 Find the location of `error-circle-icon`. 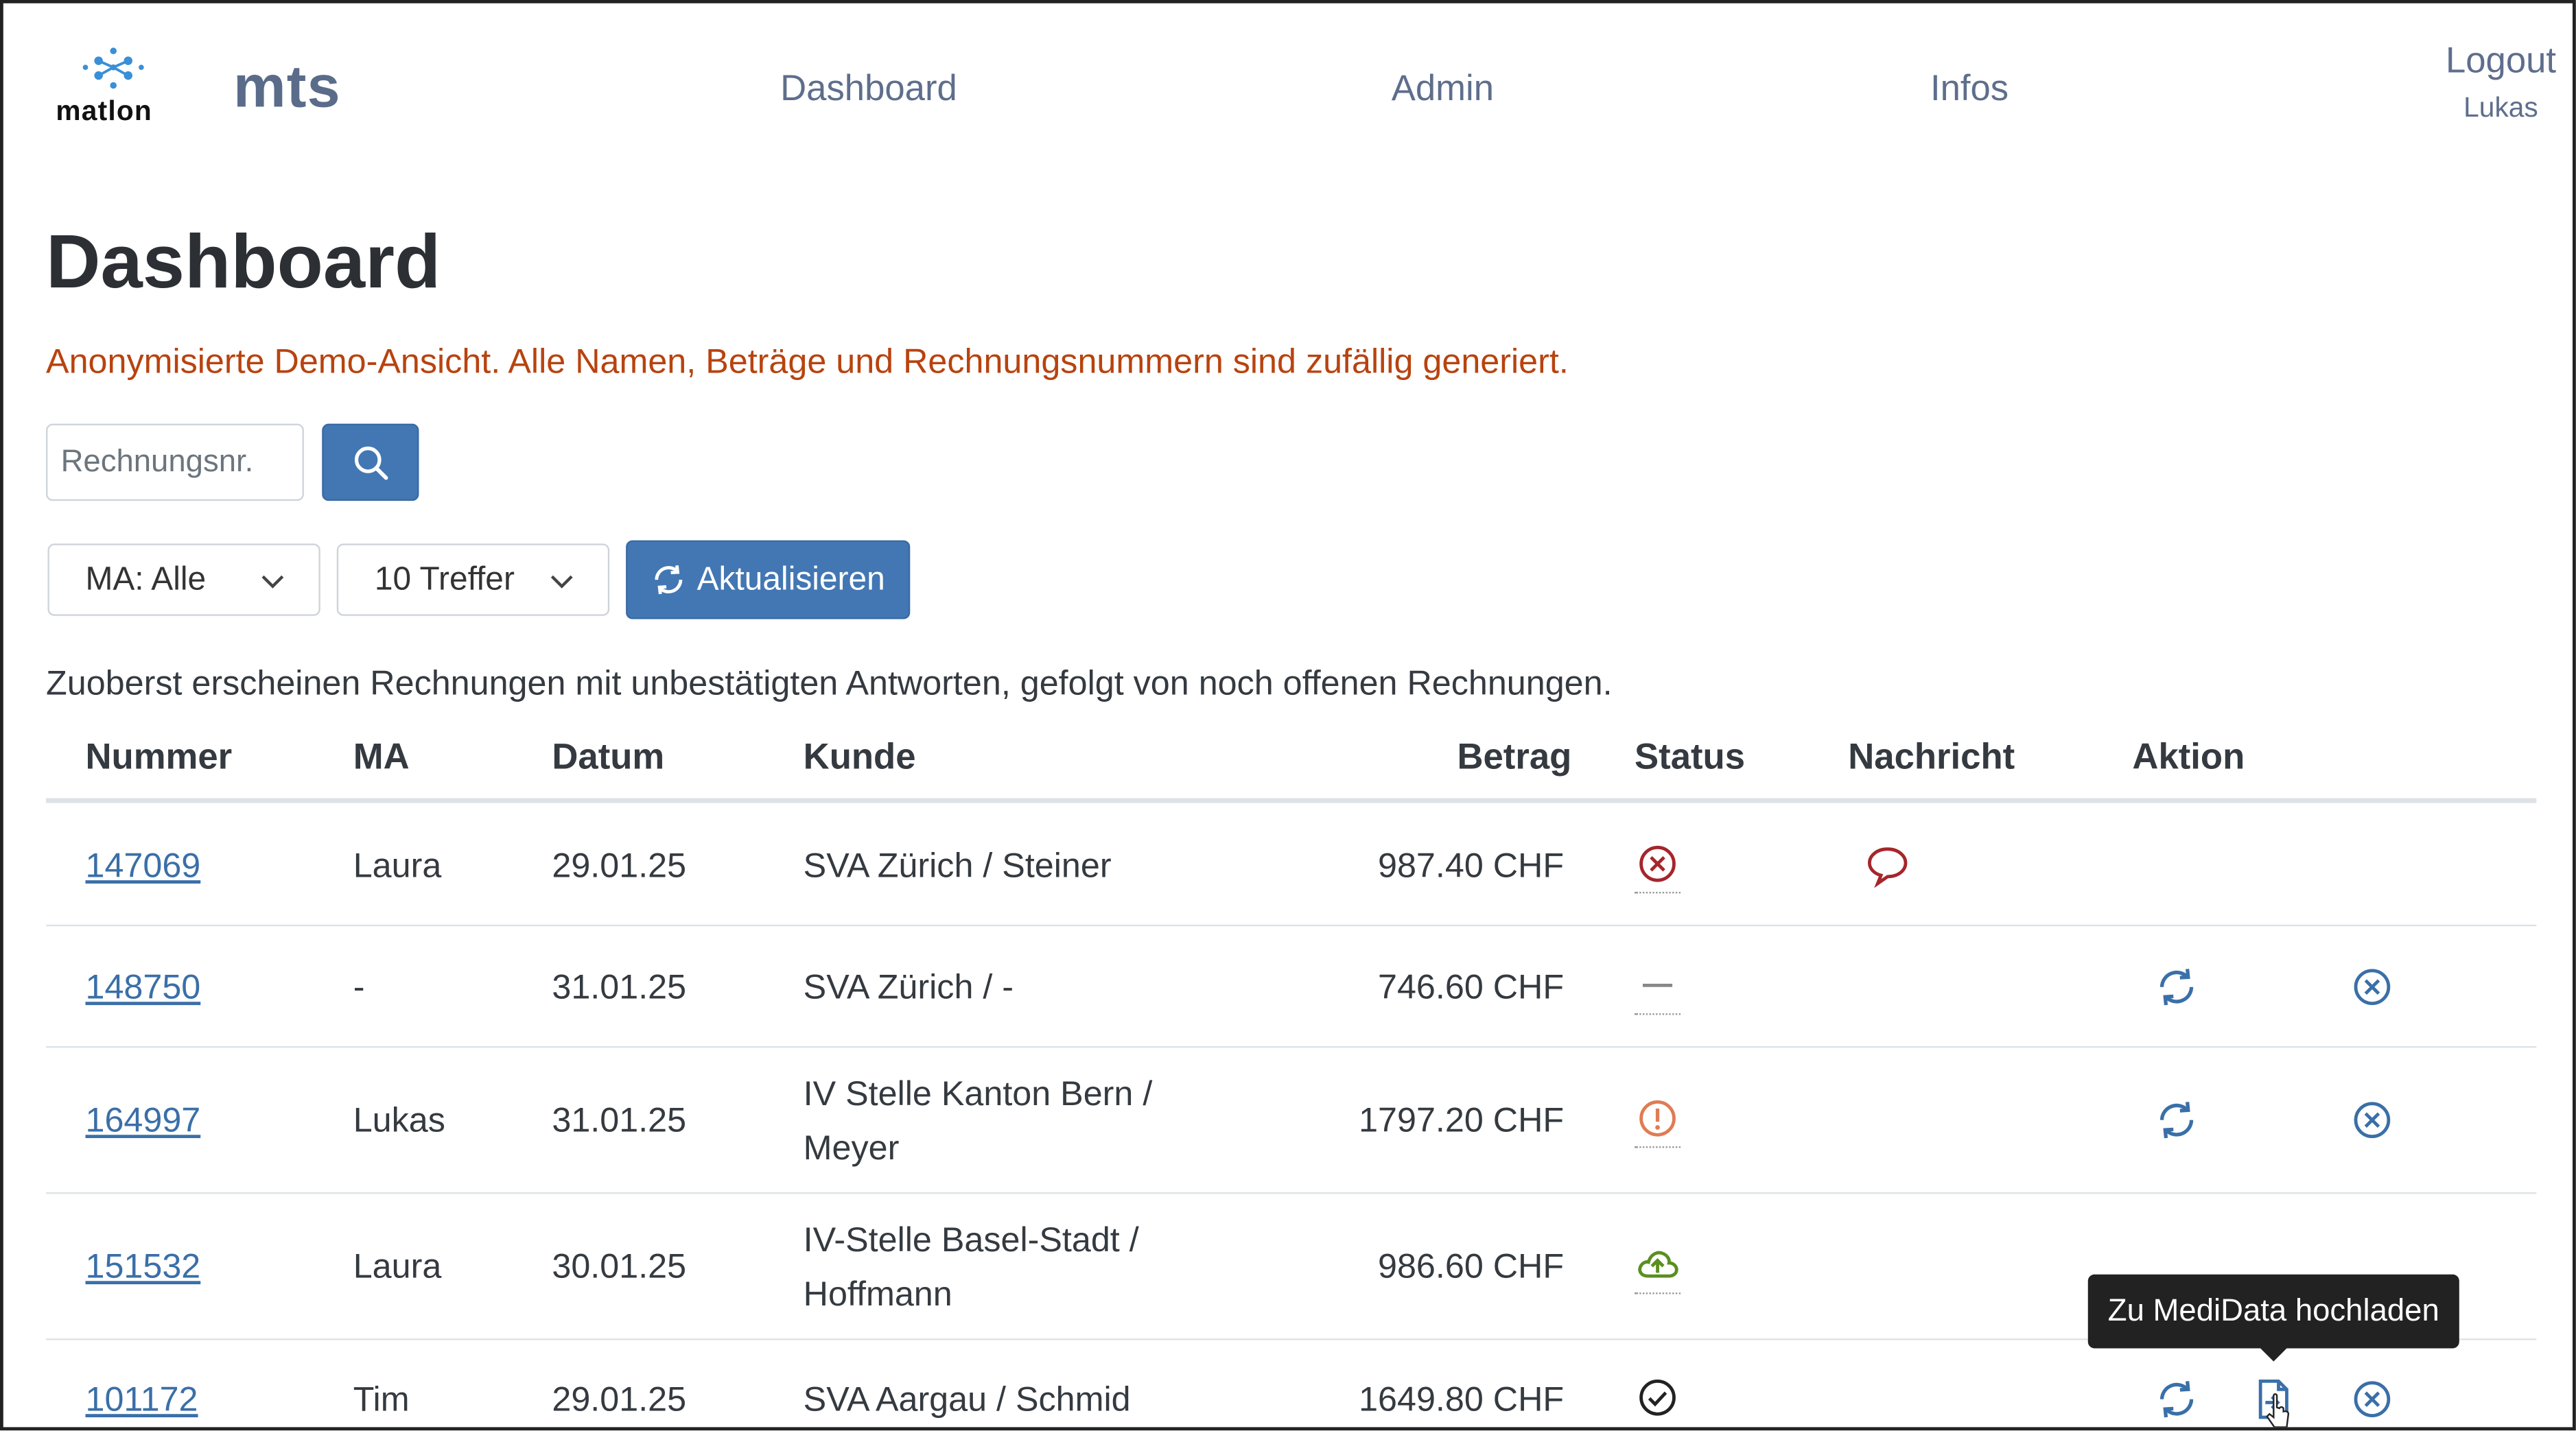

error-circle-icon is located at coordinates (1658, 869).